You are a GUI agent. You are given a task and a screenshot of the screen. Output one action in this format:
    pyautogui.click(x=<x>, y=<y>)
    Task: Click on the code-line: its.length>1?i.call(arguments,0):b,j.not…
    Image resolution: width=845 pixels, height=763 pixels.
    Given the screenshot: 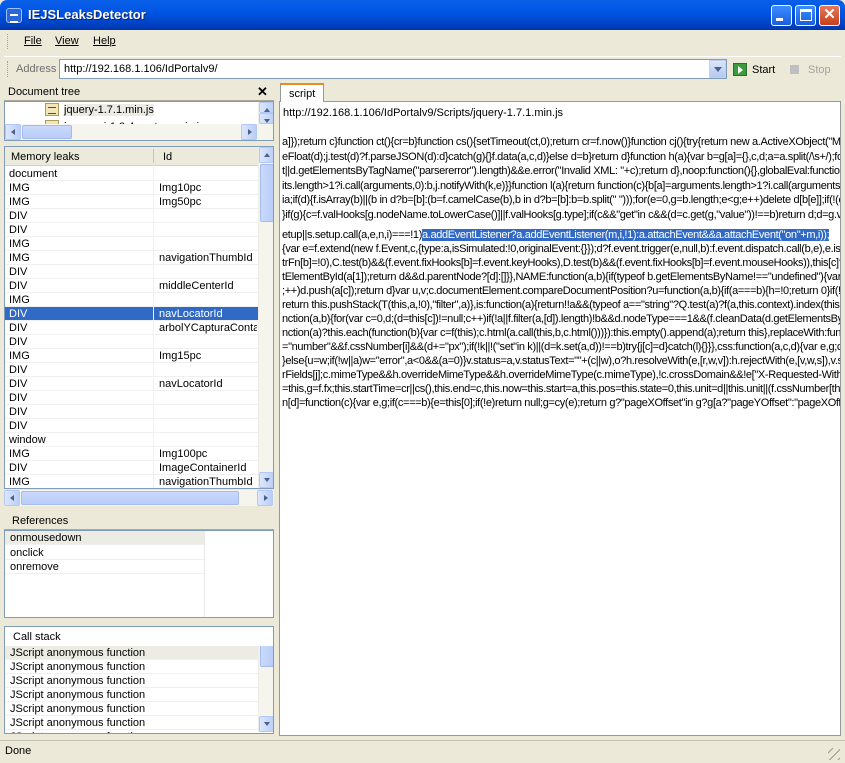 What is the action you would take?
    pyautogui.click(x=561, y=187)
    